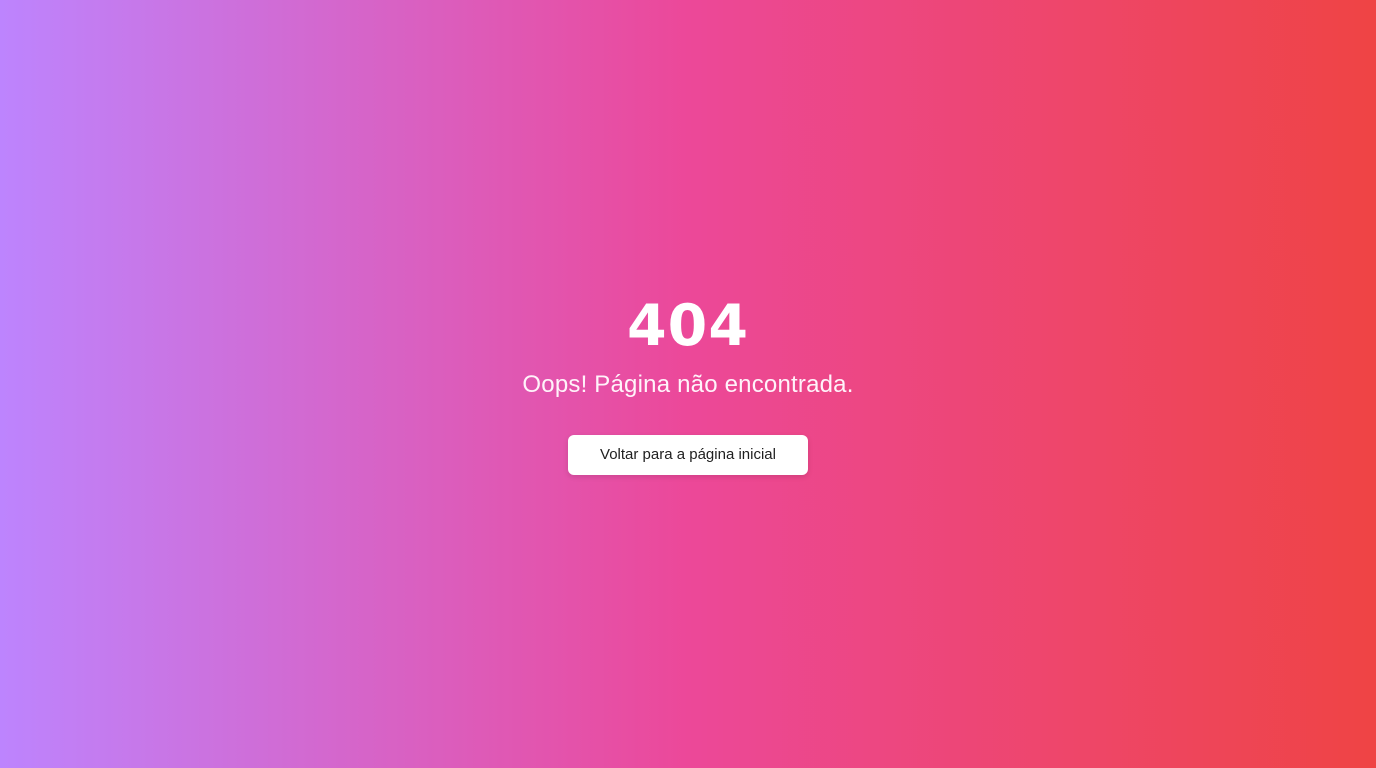  I want to click on back-home-button: Voltar para a página inicial, so click(688, 455).